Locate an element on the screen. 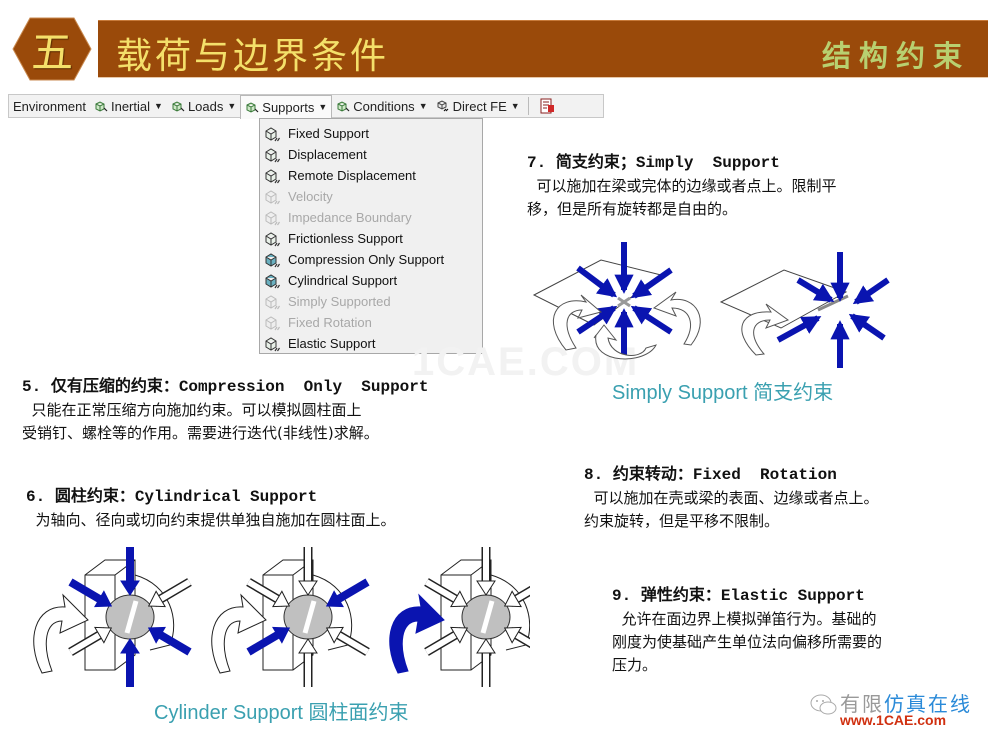 This screenshot has width=1000, height=730. toolbar-inertial: Inertial ▼ is located at coordinates (128, 106).